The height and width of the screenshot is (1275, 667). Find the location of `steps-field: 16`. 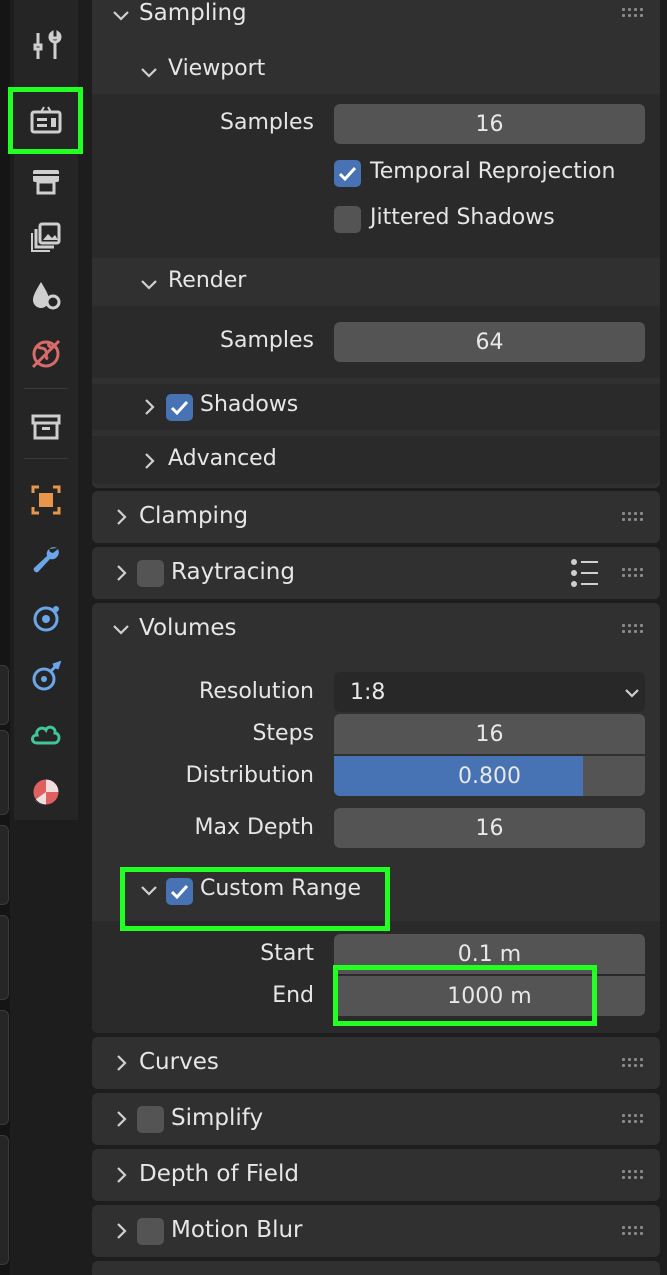

steps-field: 16 is located at coordinates (489, 734).